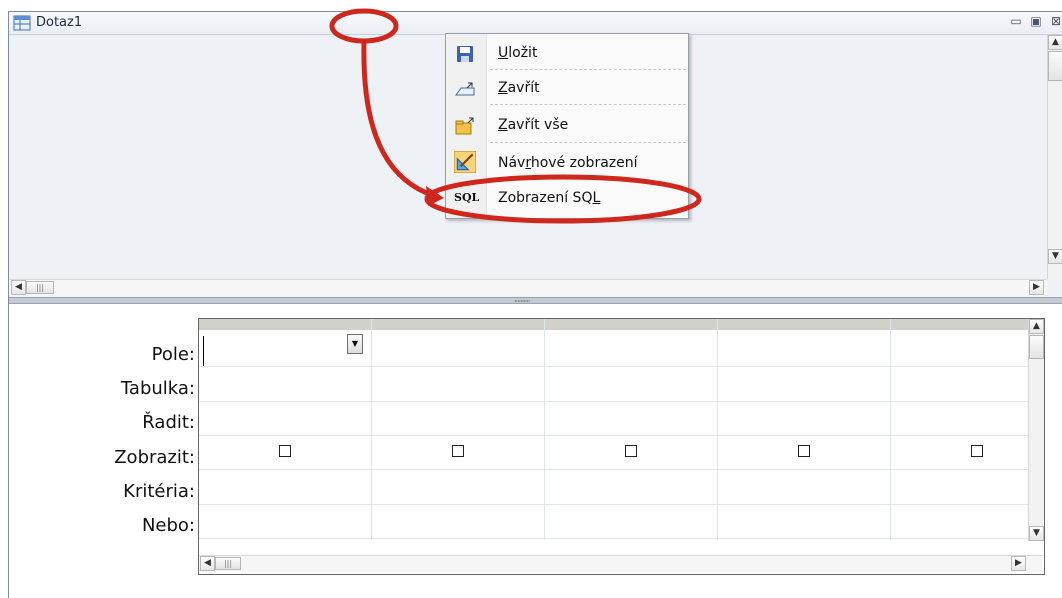  What do you see at coordinates (1036, 430) in the screenshot?
I see `grid-vertical-scrollbar: ▲ ▼` at bounding box center [1036, 430].